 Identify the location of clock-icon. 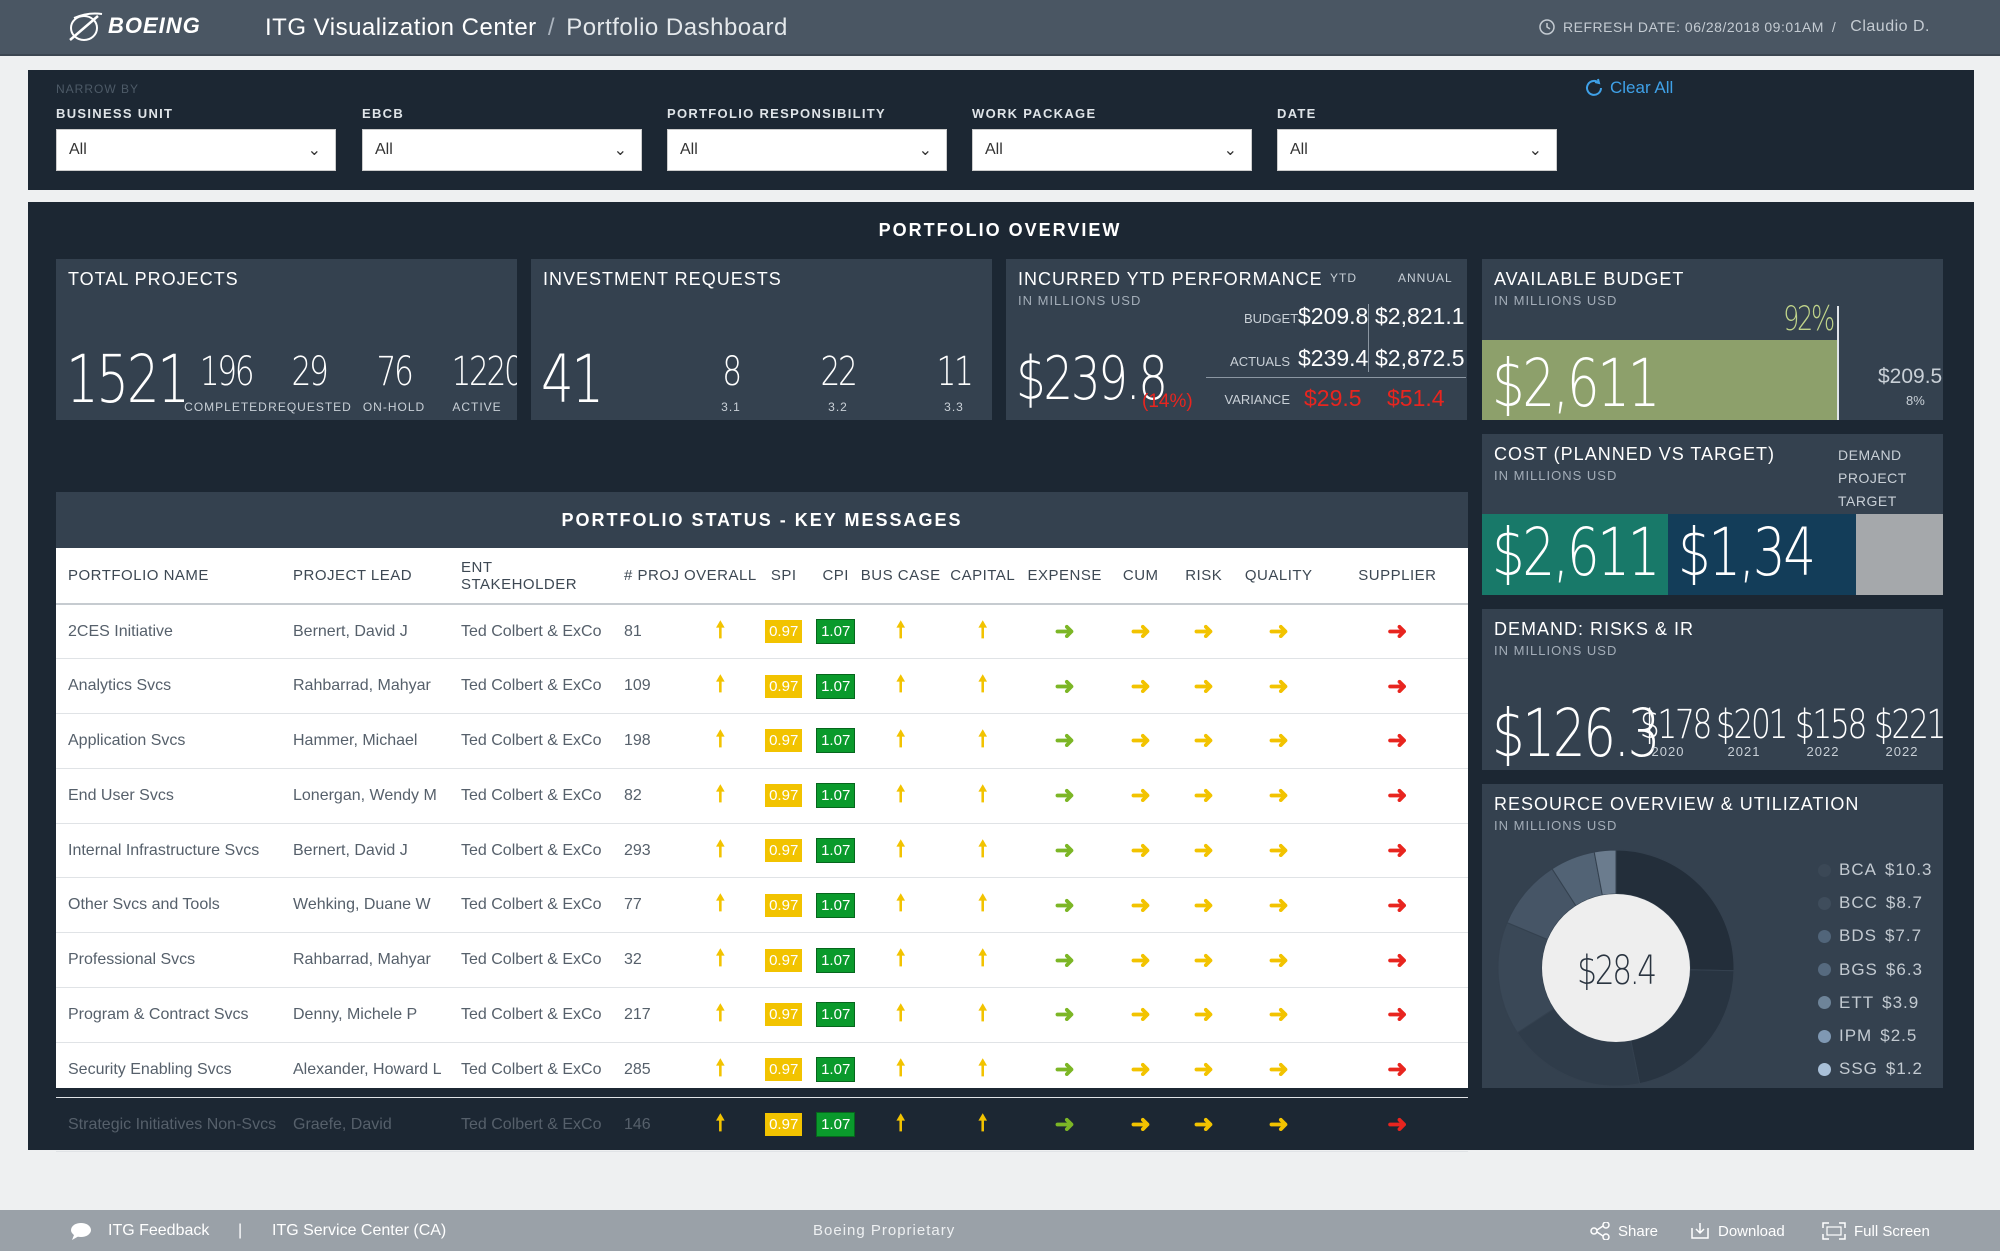
(1547, 27).